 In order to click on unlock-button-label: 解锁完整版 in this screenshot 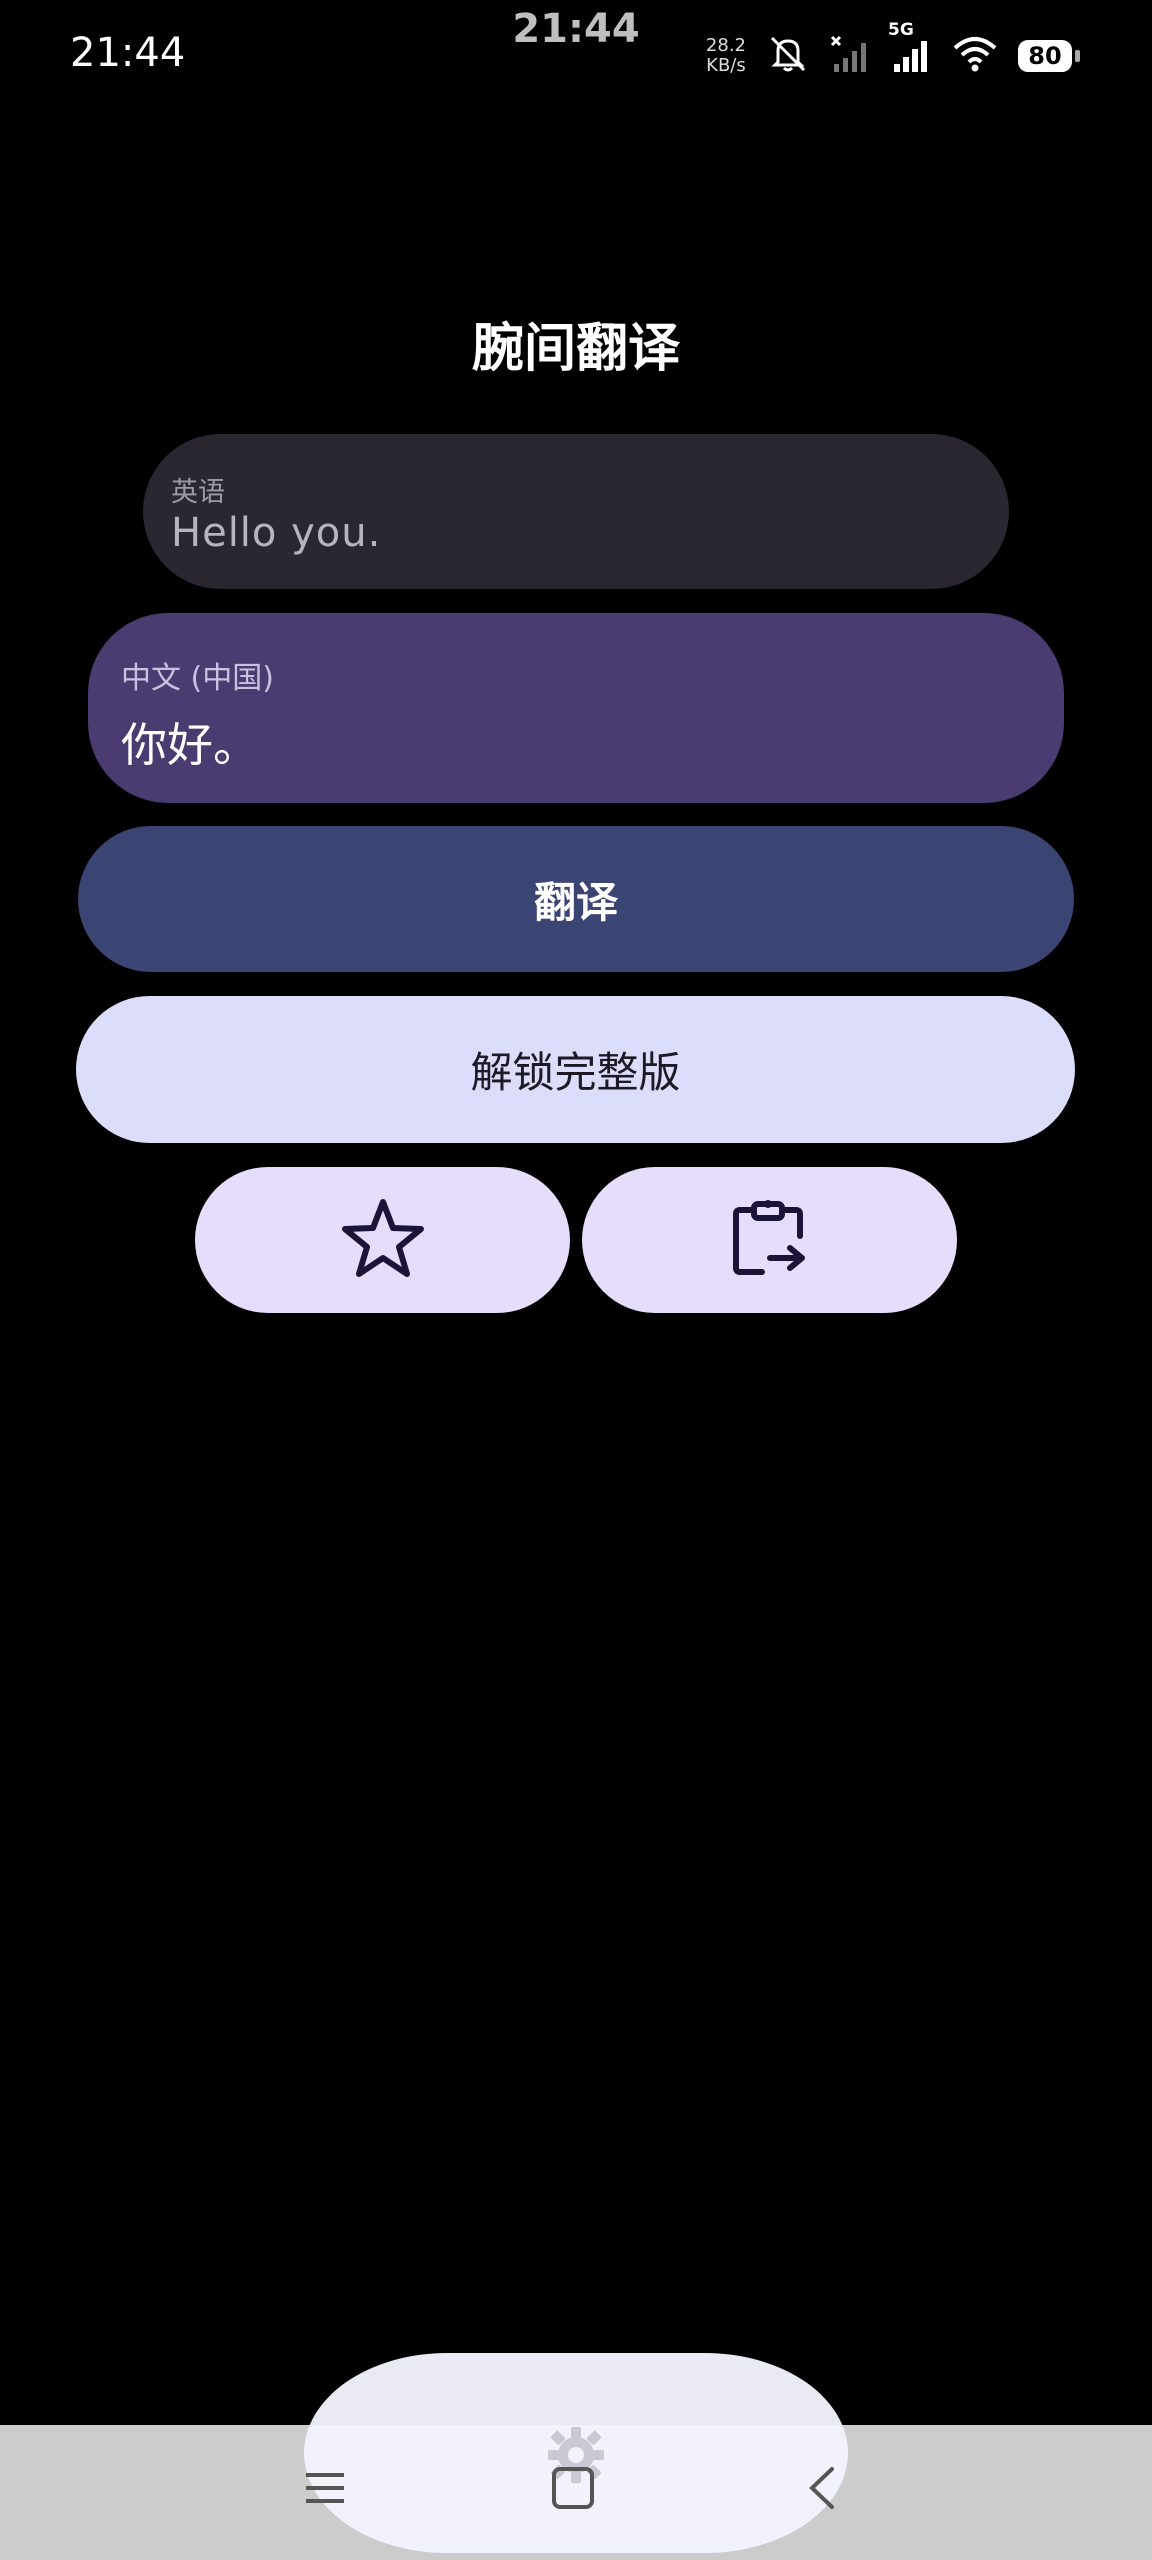, I will do `click(575, 1072)`.